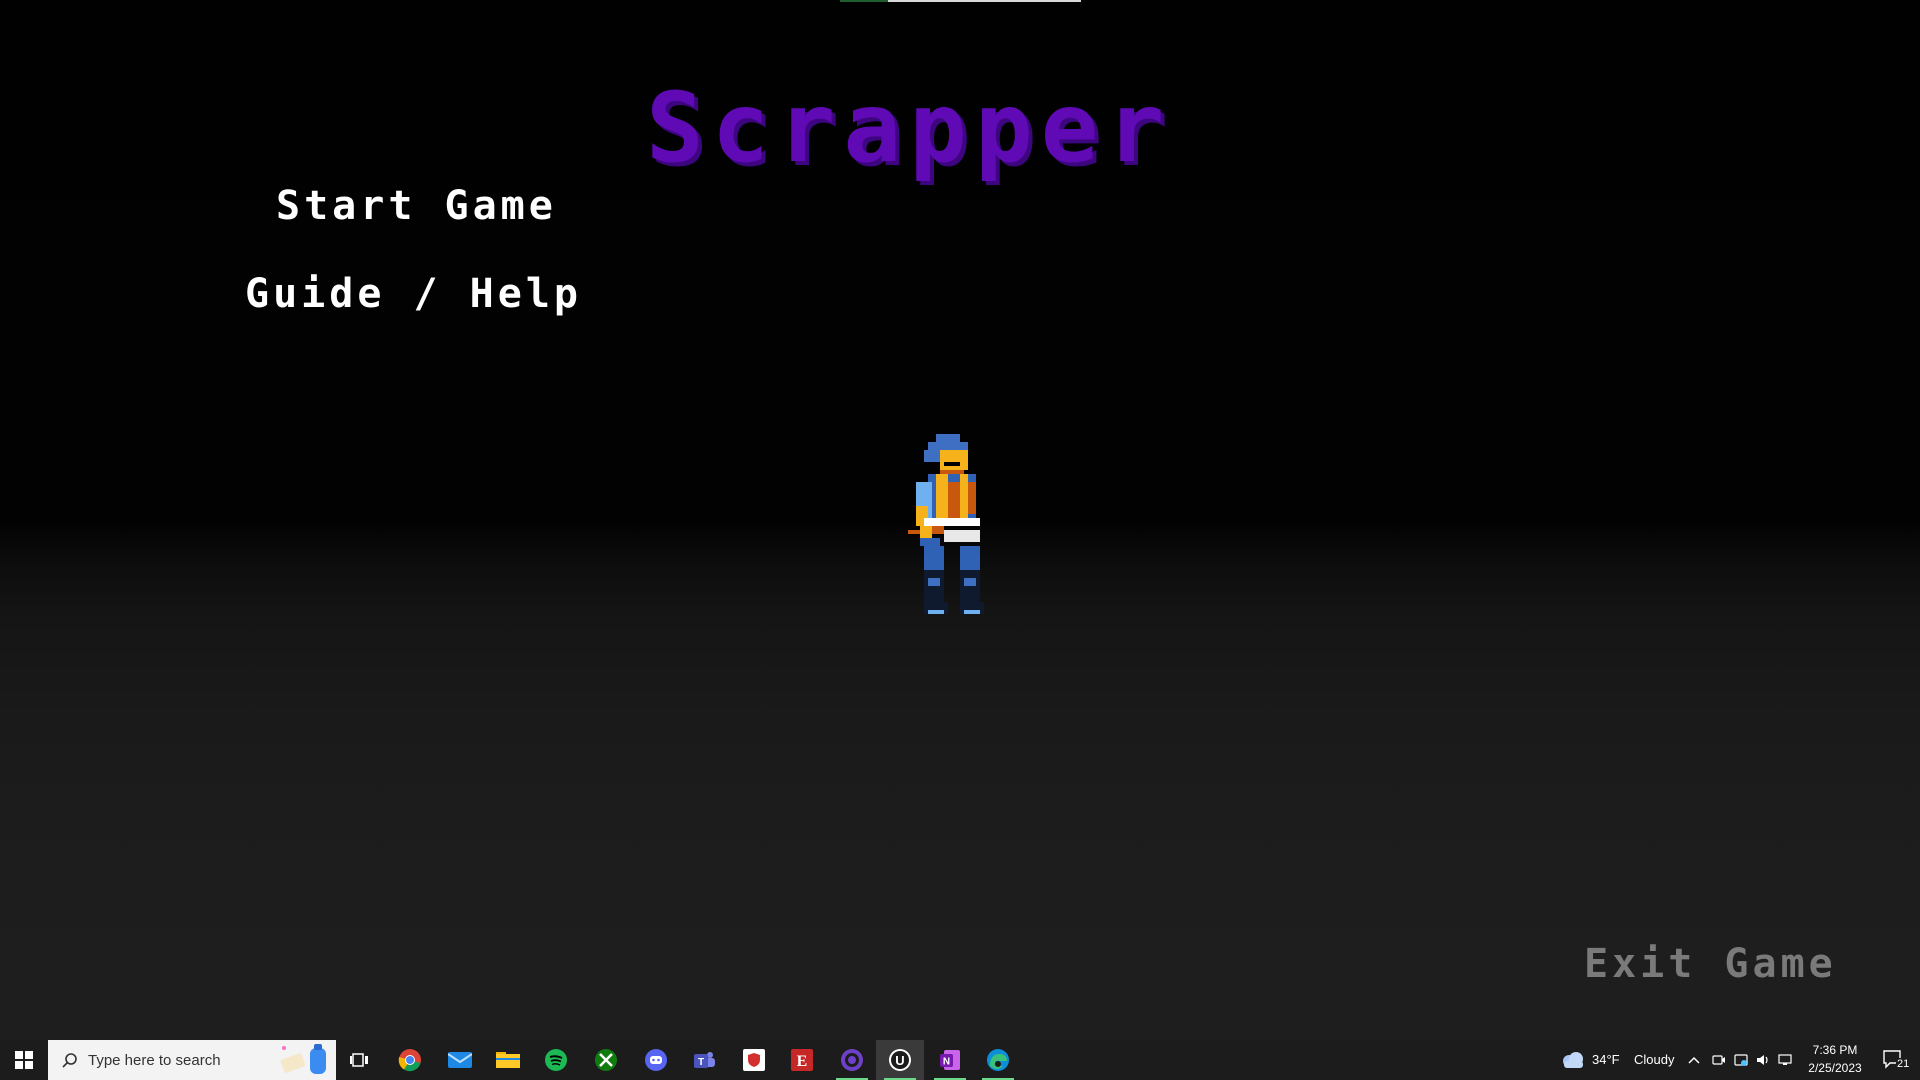 This screenshot has width=1920, height=1080. What do you see at coordinates (1903, 1064) in the screenshot?
I see `notification-count-badge: 21` at bounding box center [1903, 1064].